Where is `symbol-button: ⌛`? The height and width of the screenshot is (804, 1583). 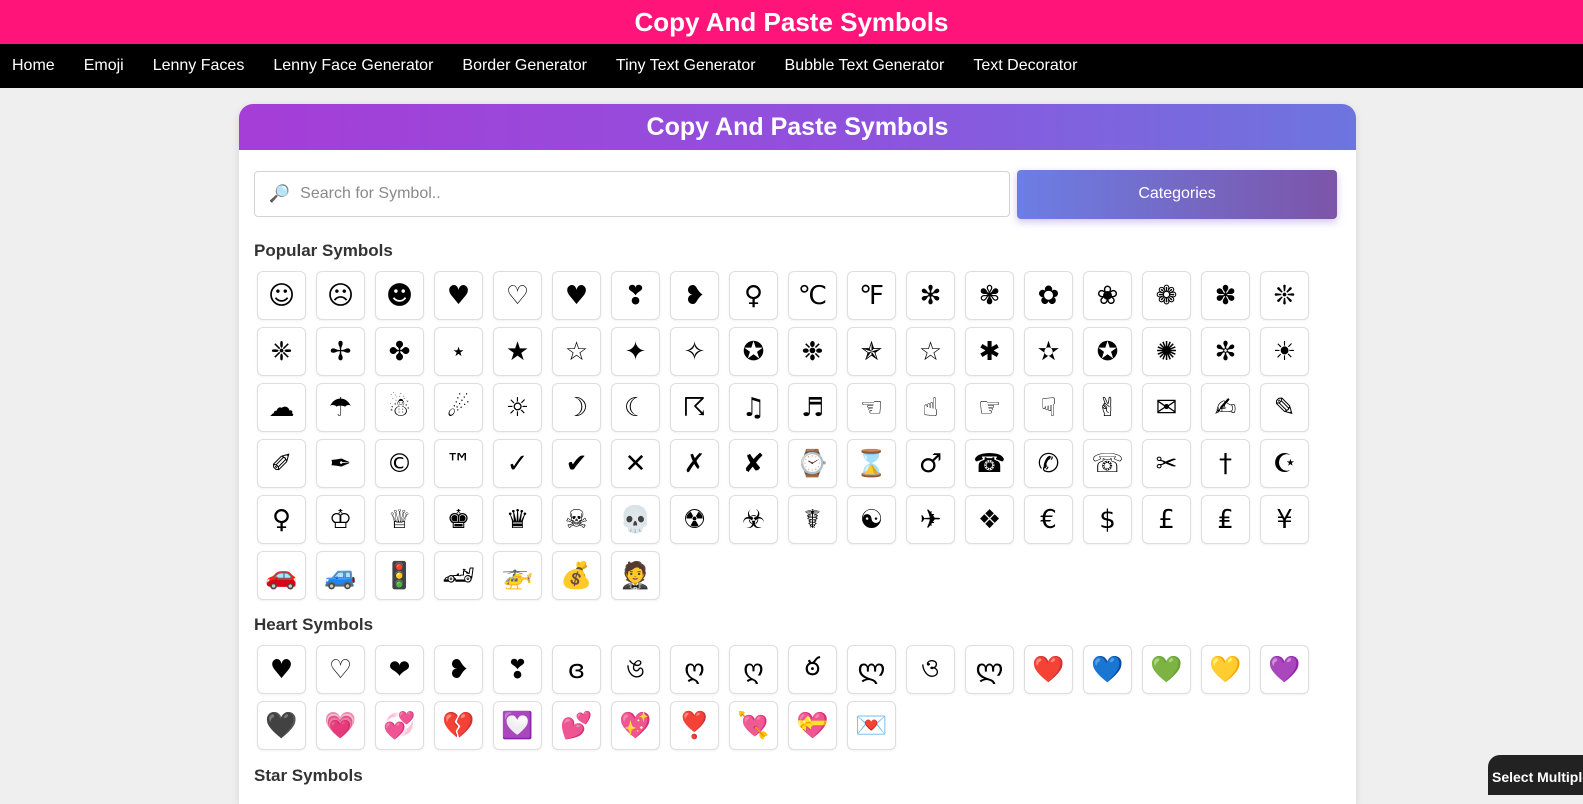
symbol-button: ⌛ is located at coordinates (871, 463).